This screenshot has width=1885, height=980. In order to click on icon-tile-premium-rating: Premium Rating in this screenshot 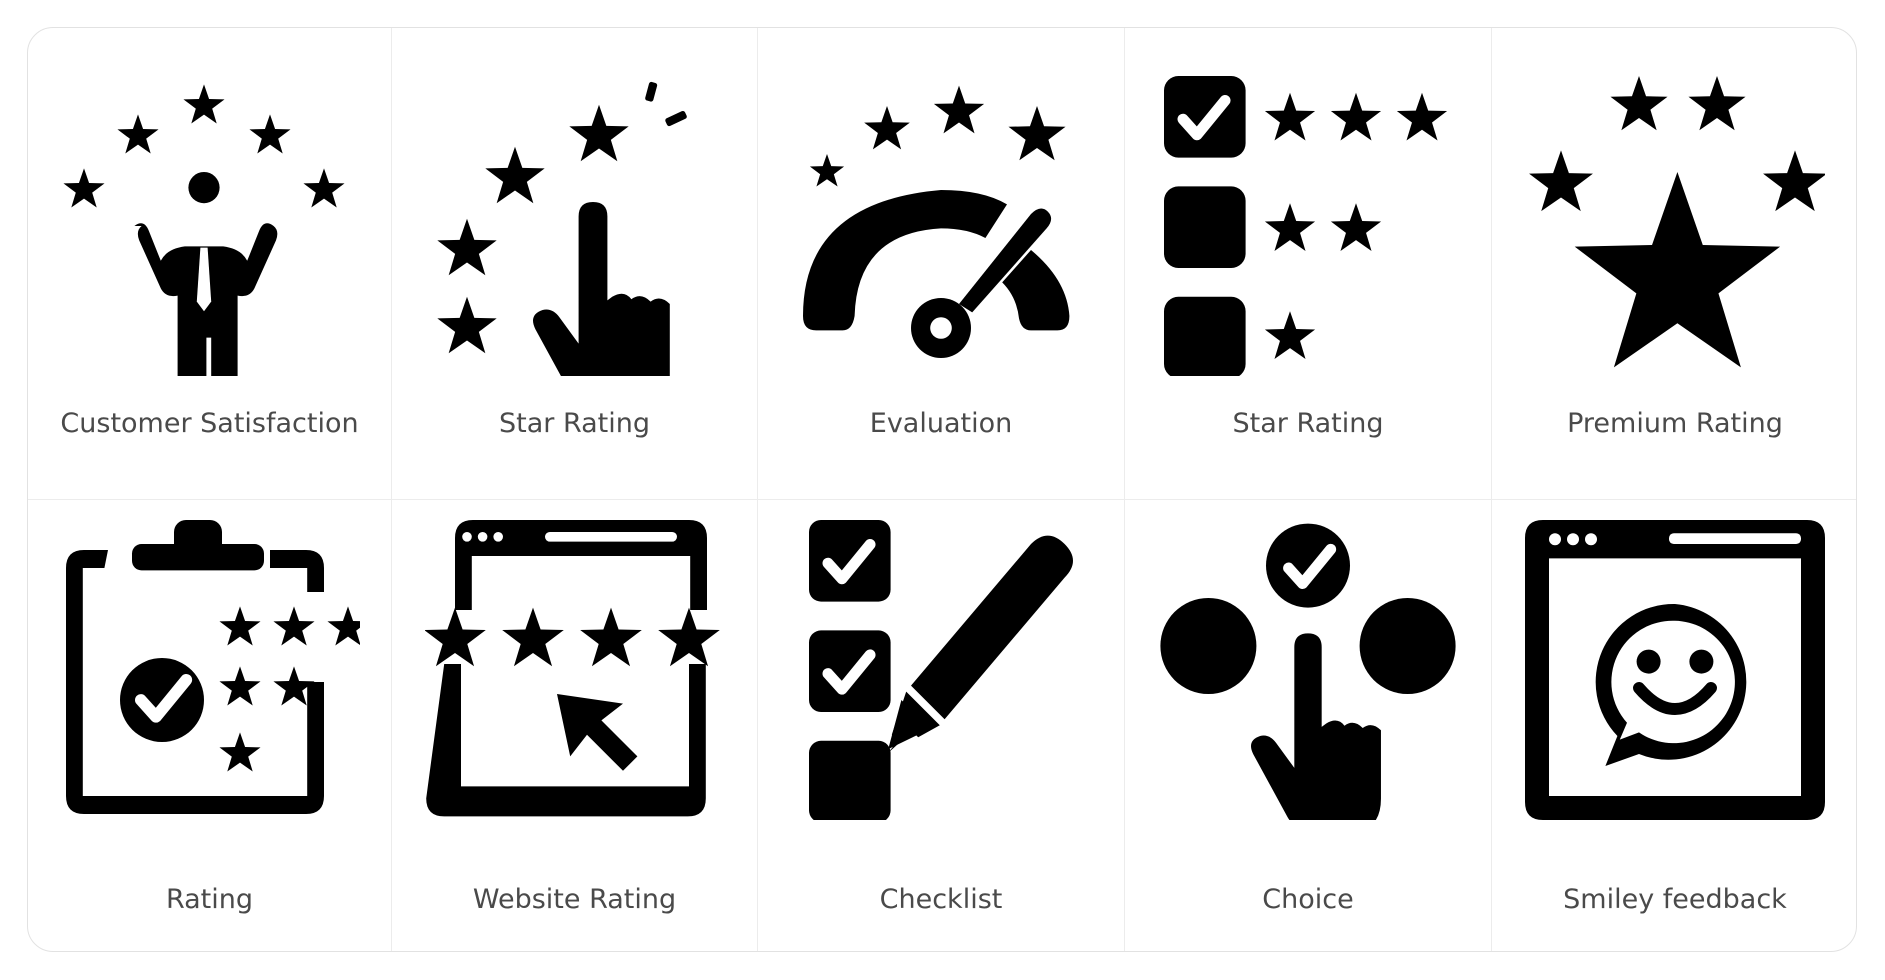, I will do `click(1674, 264)`.